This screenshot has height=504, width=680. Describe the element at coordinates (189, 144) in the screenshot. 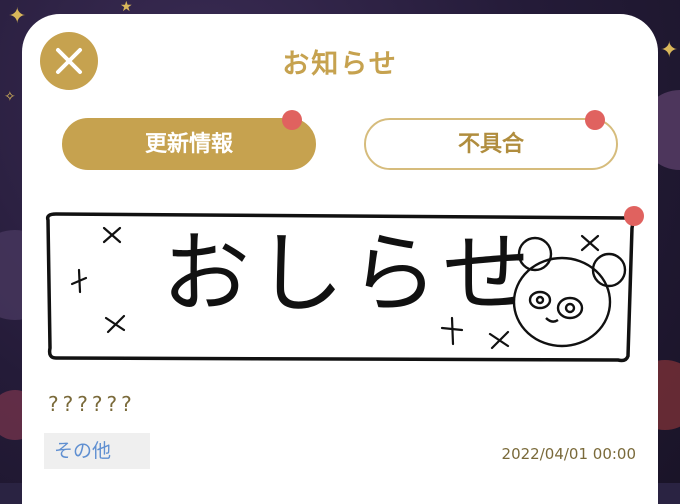

I see `tab-updates: 更新情報` at that location.